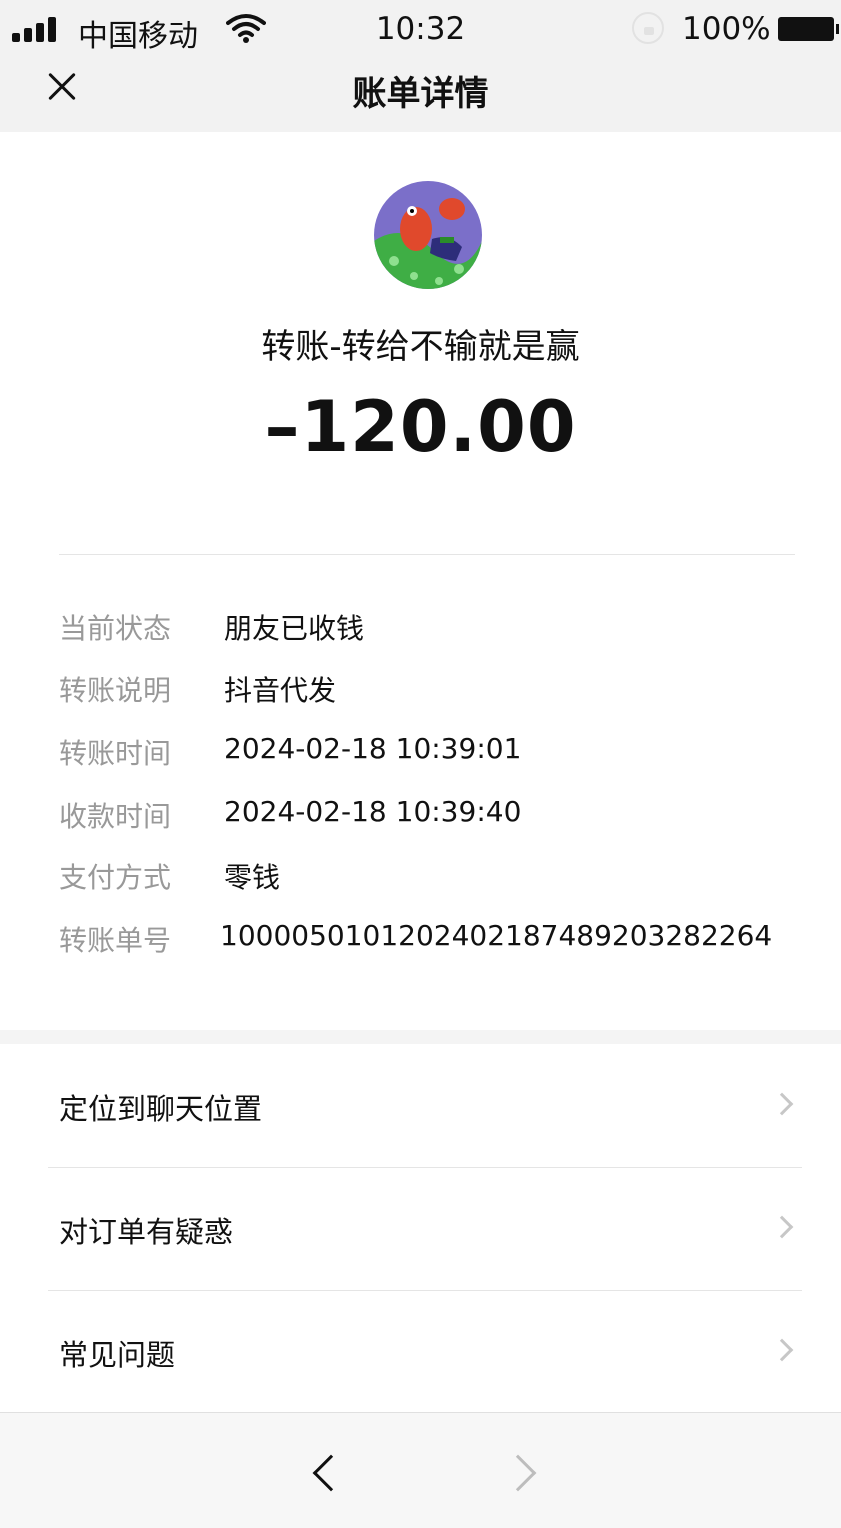 This screenshot has width=841, height=1528. I want to click on detail-value: 朋友已收钱, so click(294, 628).